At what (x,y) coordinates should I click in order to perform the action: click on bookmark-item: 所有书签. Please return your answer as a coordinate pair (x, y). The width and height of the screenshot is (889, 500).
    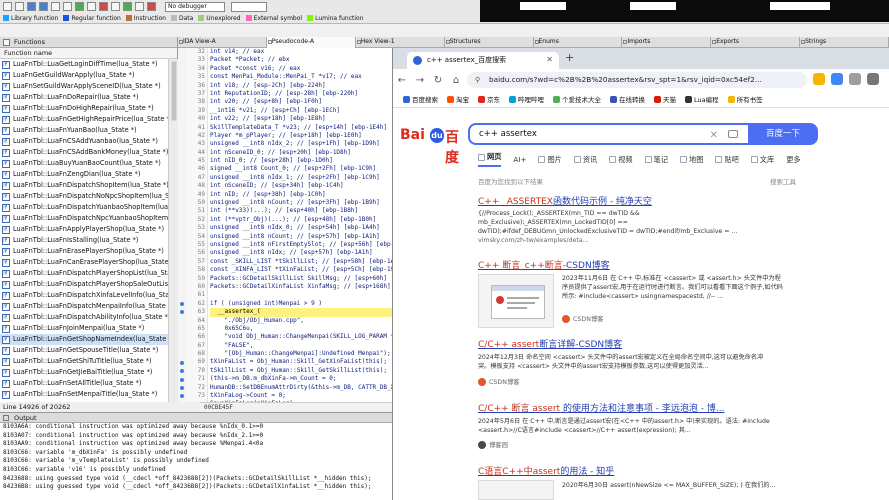
    Looking at the image, I should click on (745, 99).